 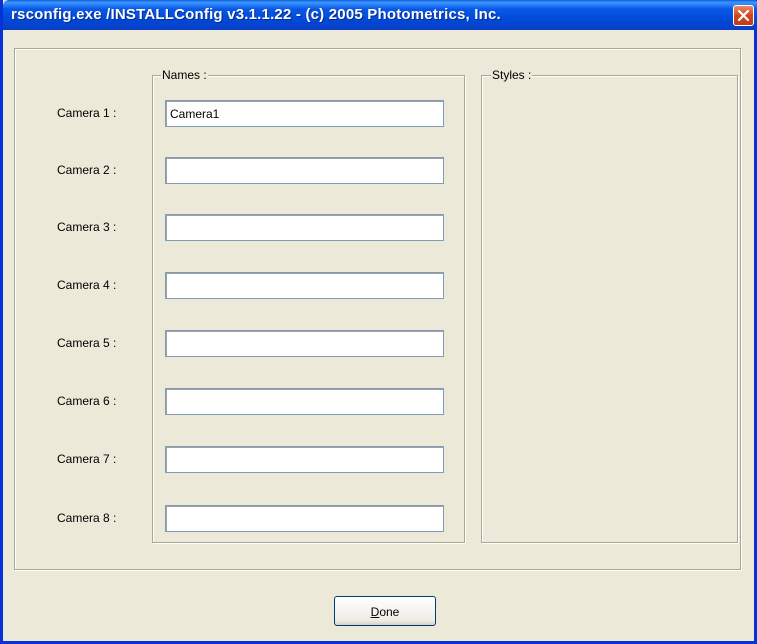 I want to click on camera-6-name-input, so click(x=304, y=401).